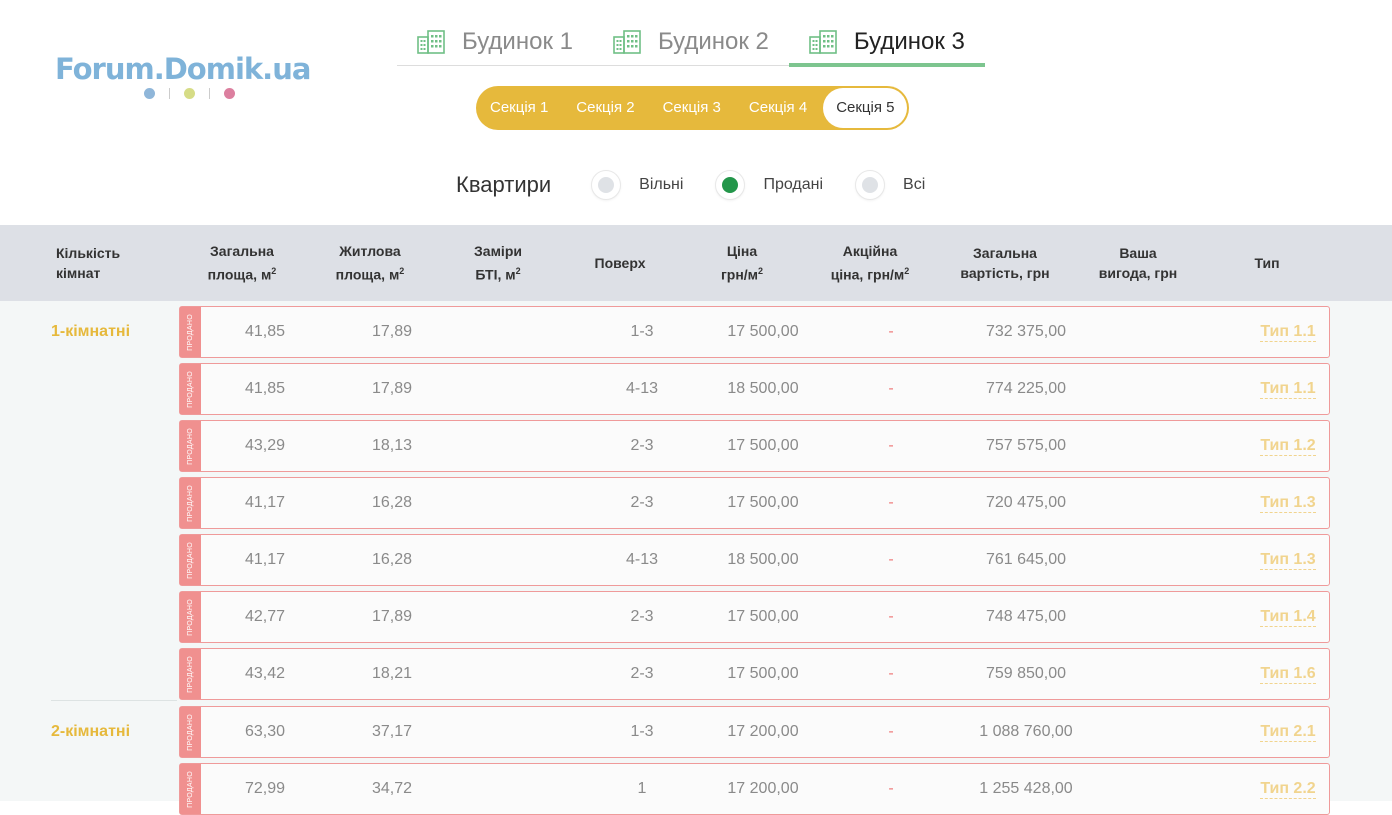  What do you see at coordinates (793, 184) in the screenshot?
I see `filter-option-label: Продані` at bounding box center [793, 184].